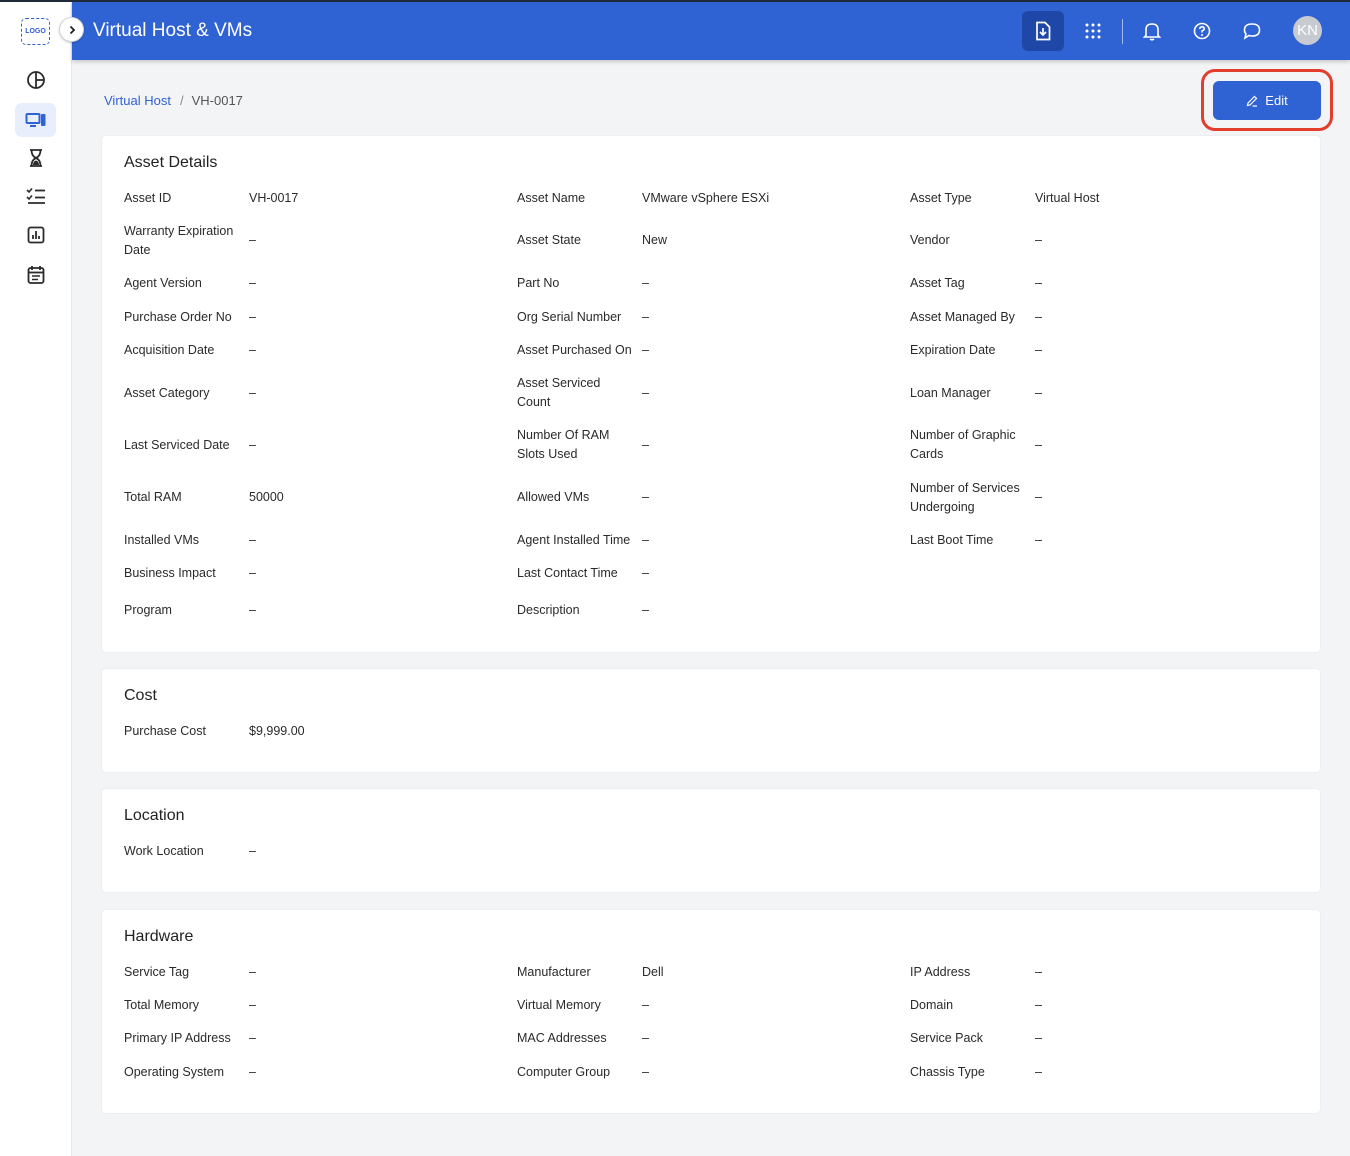  I want to click on help-icon, so click(1202, 31).